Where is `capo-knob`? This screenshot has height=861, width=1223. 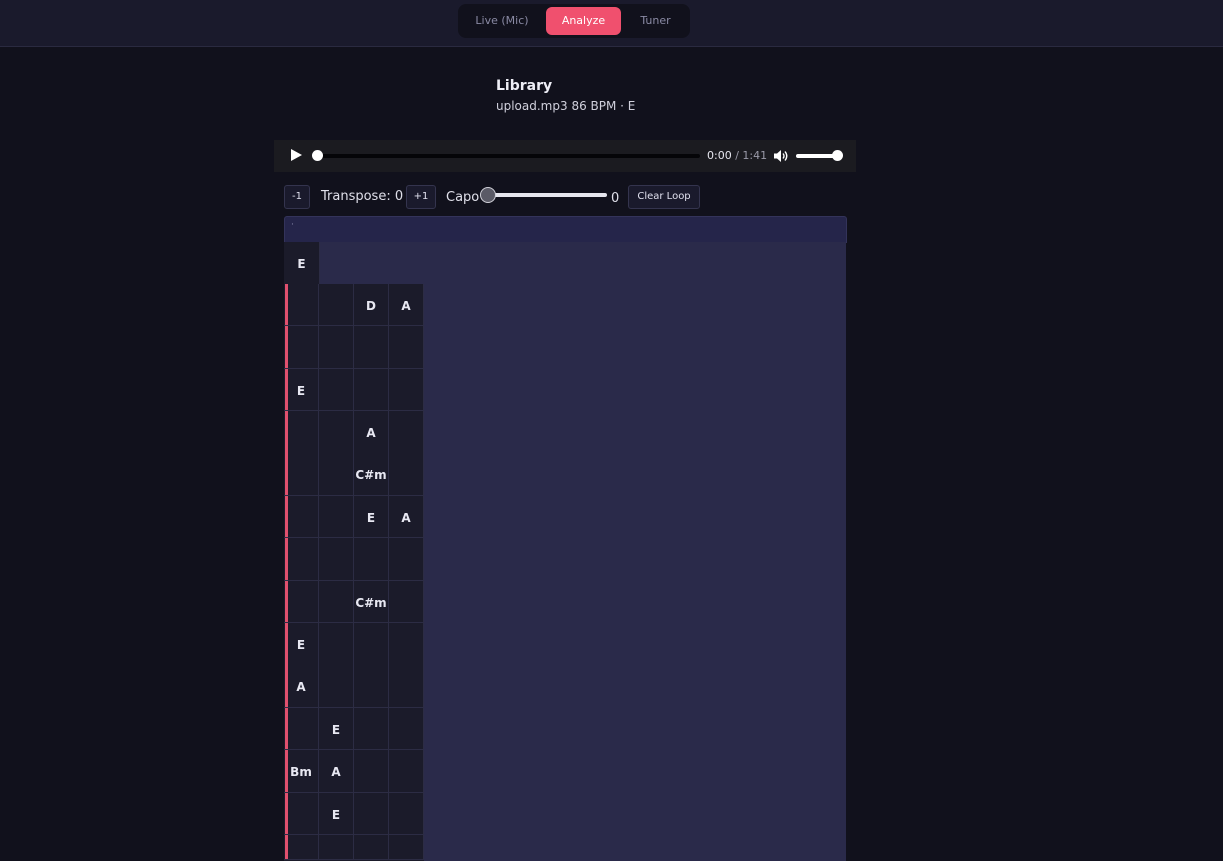 capo-knob is located at coordinates (488, 195).